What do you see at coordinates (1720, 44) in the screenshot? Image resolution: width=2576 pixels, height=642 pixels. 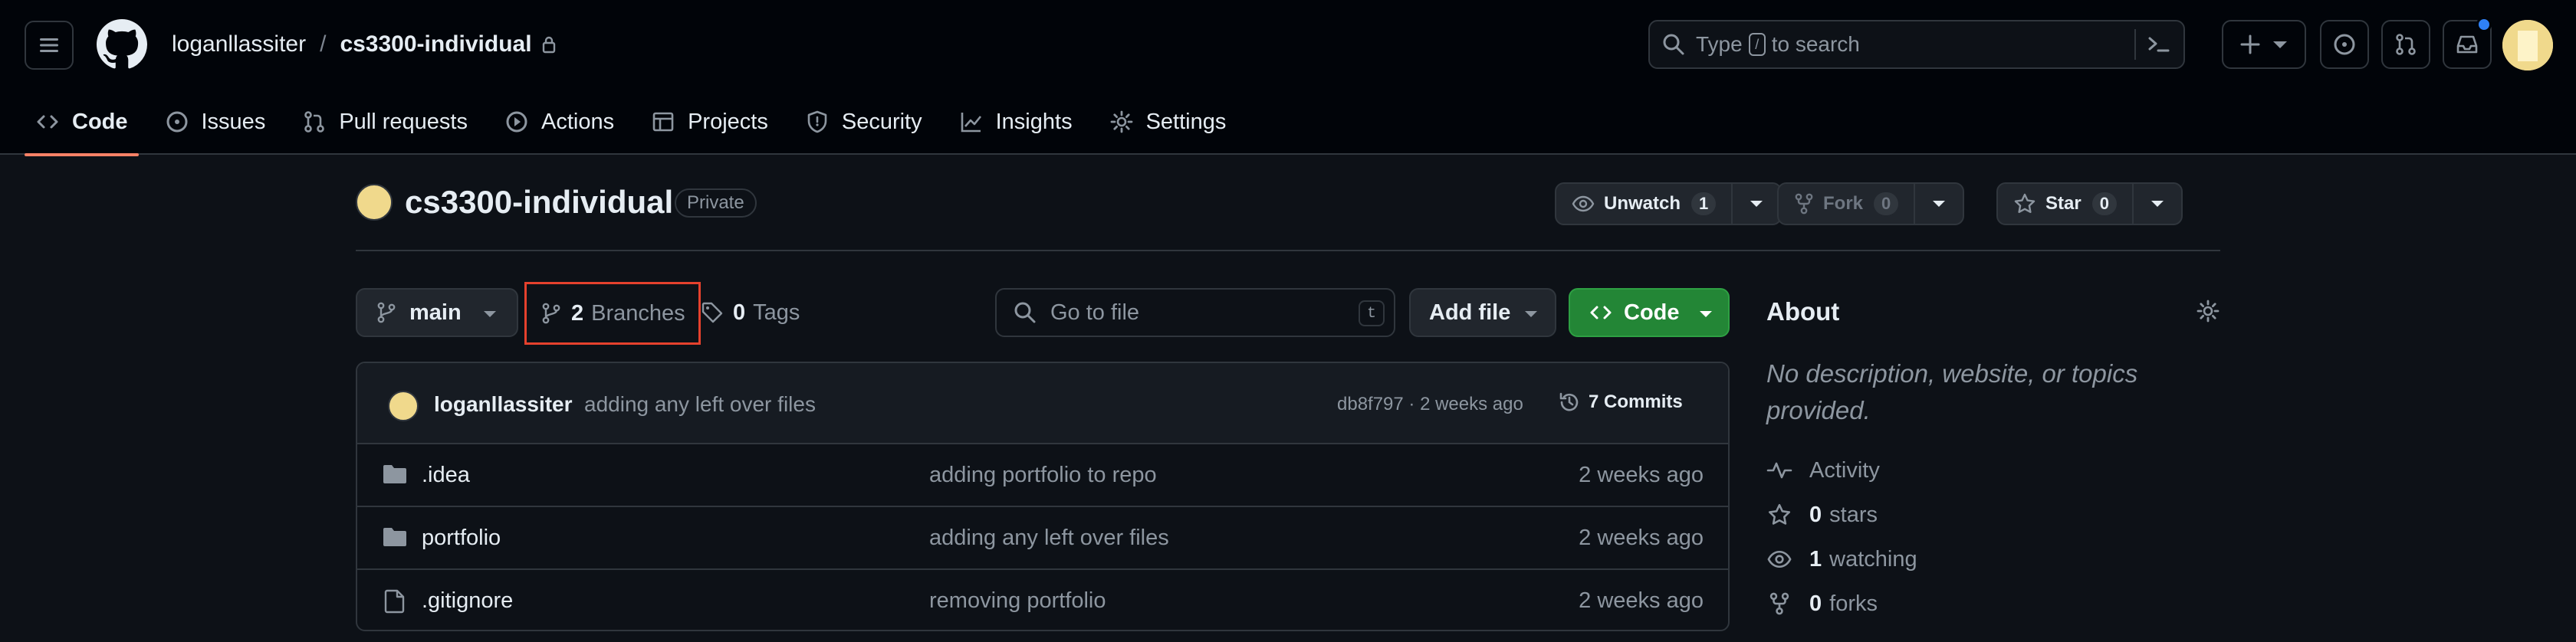 I see `search-placeholder-prefix: Type` at bounding box center [1720, 44].